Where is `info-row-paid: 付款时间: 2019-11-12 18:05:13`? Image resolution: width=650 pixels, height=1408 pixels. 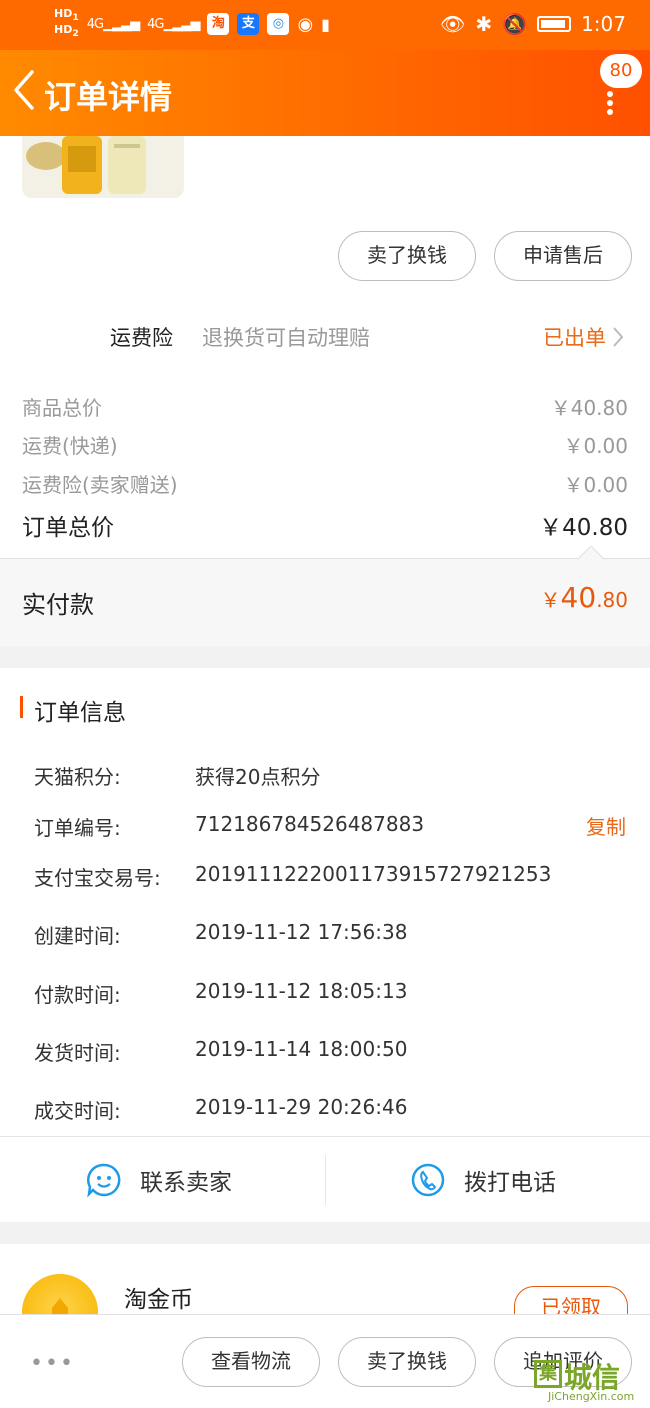 info-row-paid: 付款时间: 2019-11-12 18:05:13 is located at coordinates (220, 993).